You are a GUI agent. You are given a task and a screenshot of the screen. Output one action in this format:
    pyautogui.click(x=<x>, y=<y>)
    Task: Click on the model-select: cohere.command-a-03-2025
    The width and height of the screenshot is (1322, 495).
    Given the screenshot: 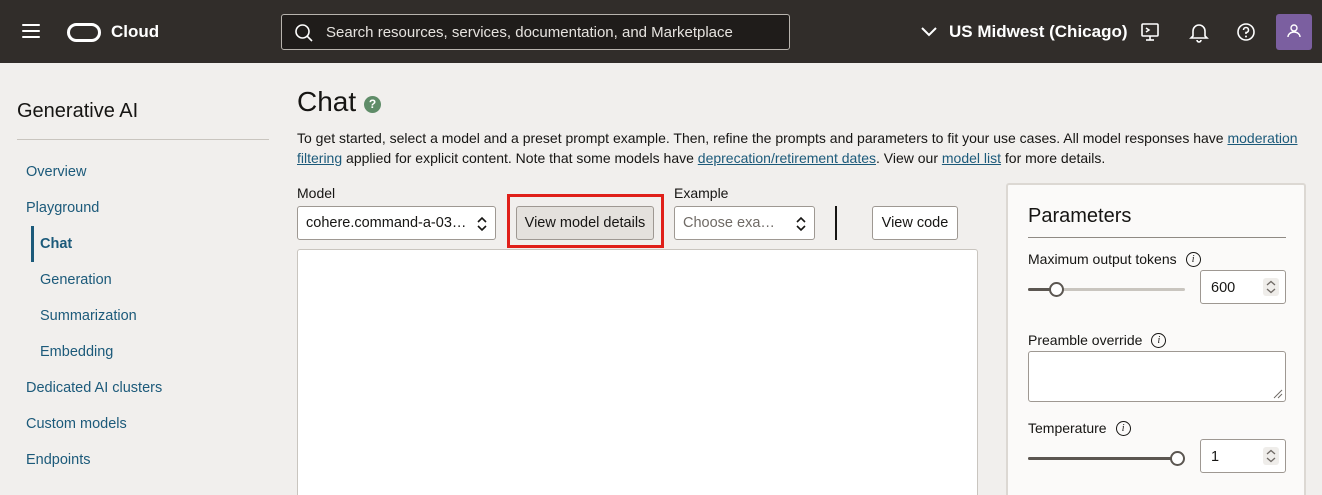 What is the action you would take?
    pyautogui.click(x=396, y=223)
    